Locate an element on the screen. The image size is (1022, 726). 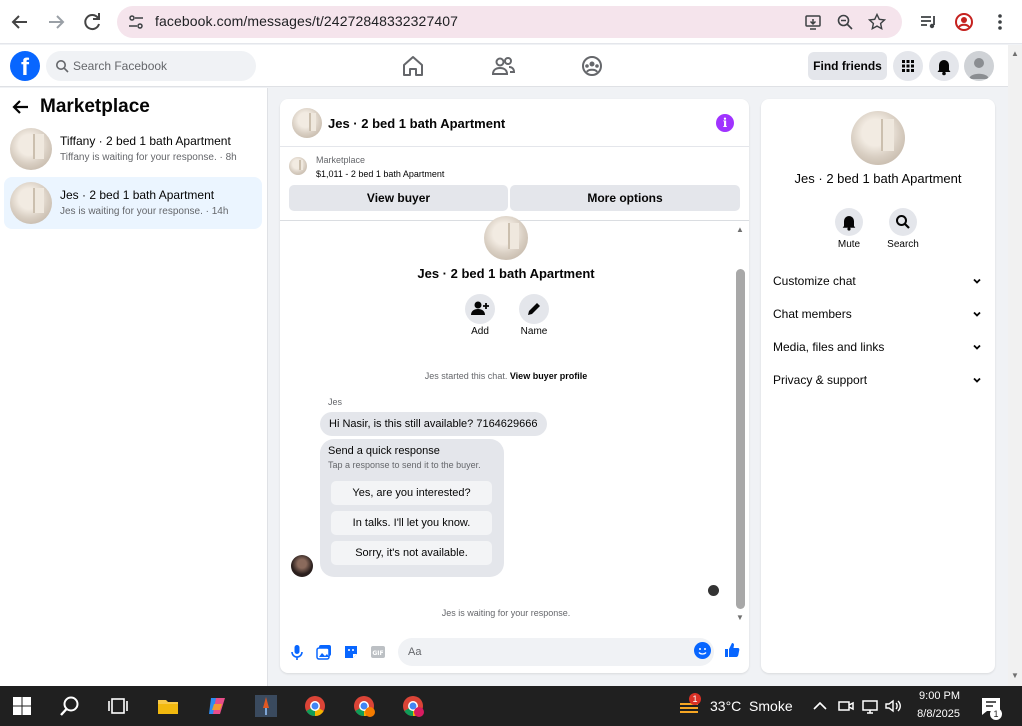
quick-reply-button: Yes, are you interested? is located at coordinates (411, 493).